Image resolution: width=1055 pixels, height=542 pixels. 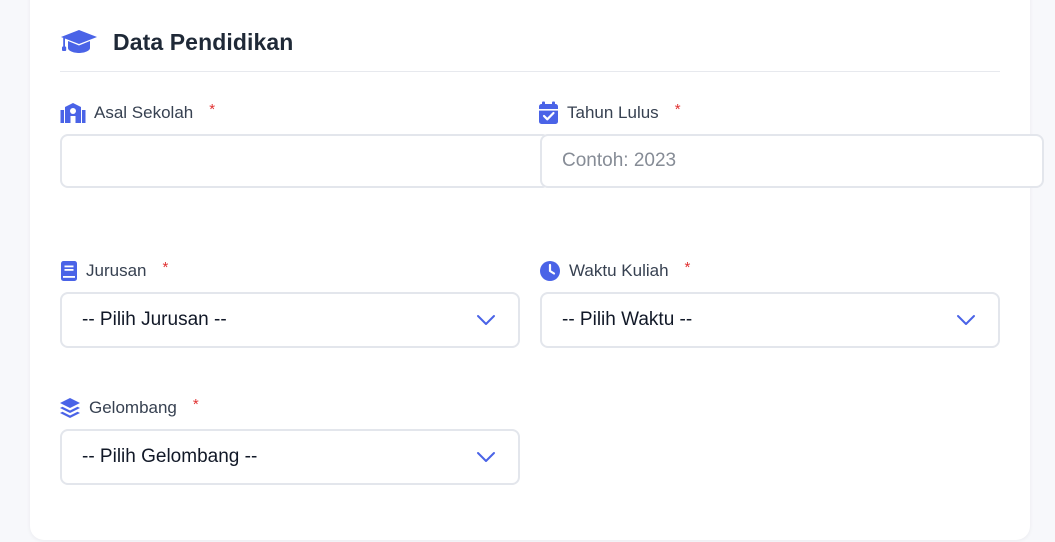 I want to click on tahun-lulus-input, so click(x=792, y=161).